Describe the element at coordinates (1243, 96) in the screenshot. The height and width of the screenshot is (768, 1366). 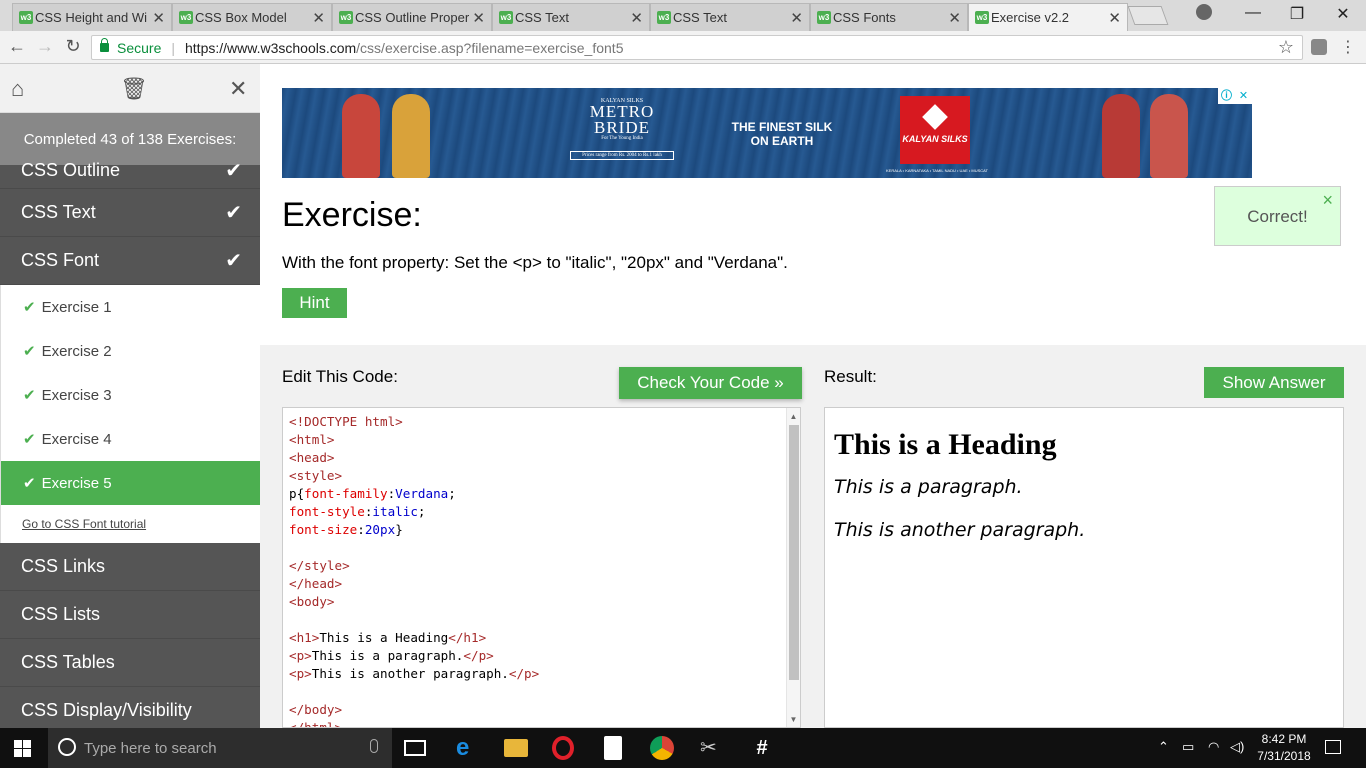
I see `ad-close-icon: ✕` at that location.